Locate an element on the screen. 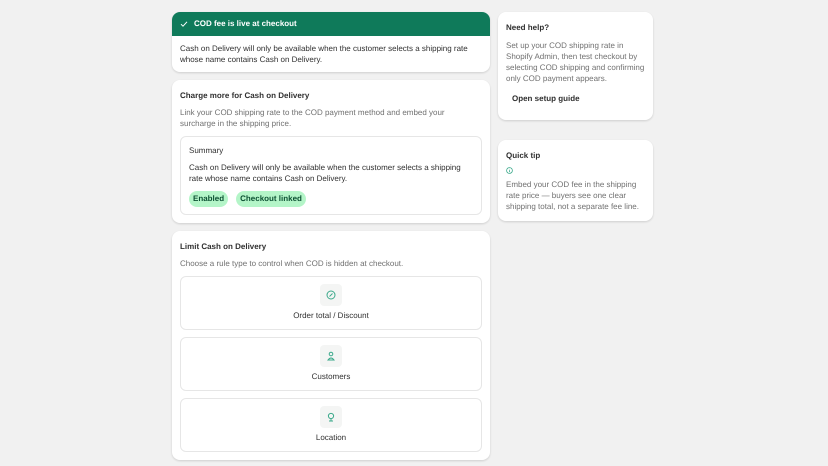  check-icon is located at coordinates (184, 24).